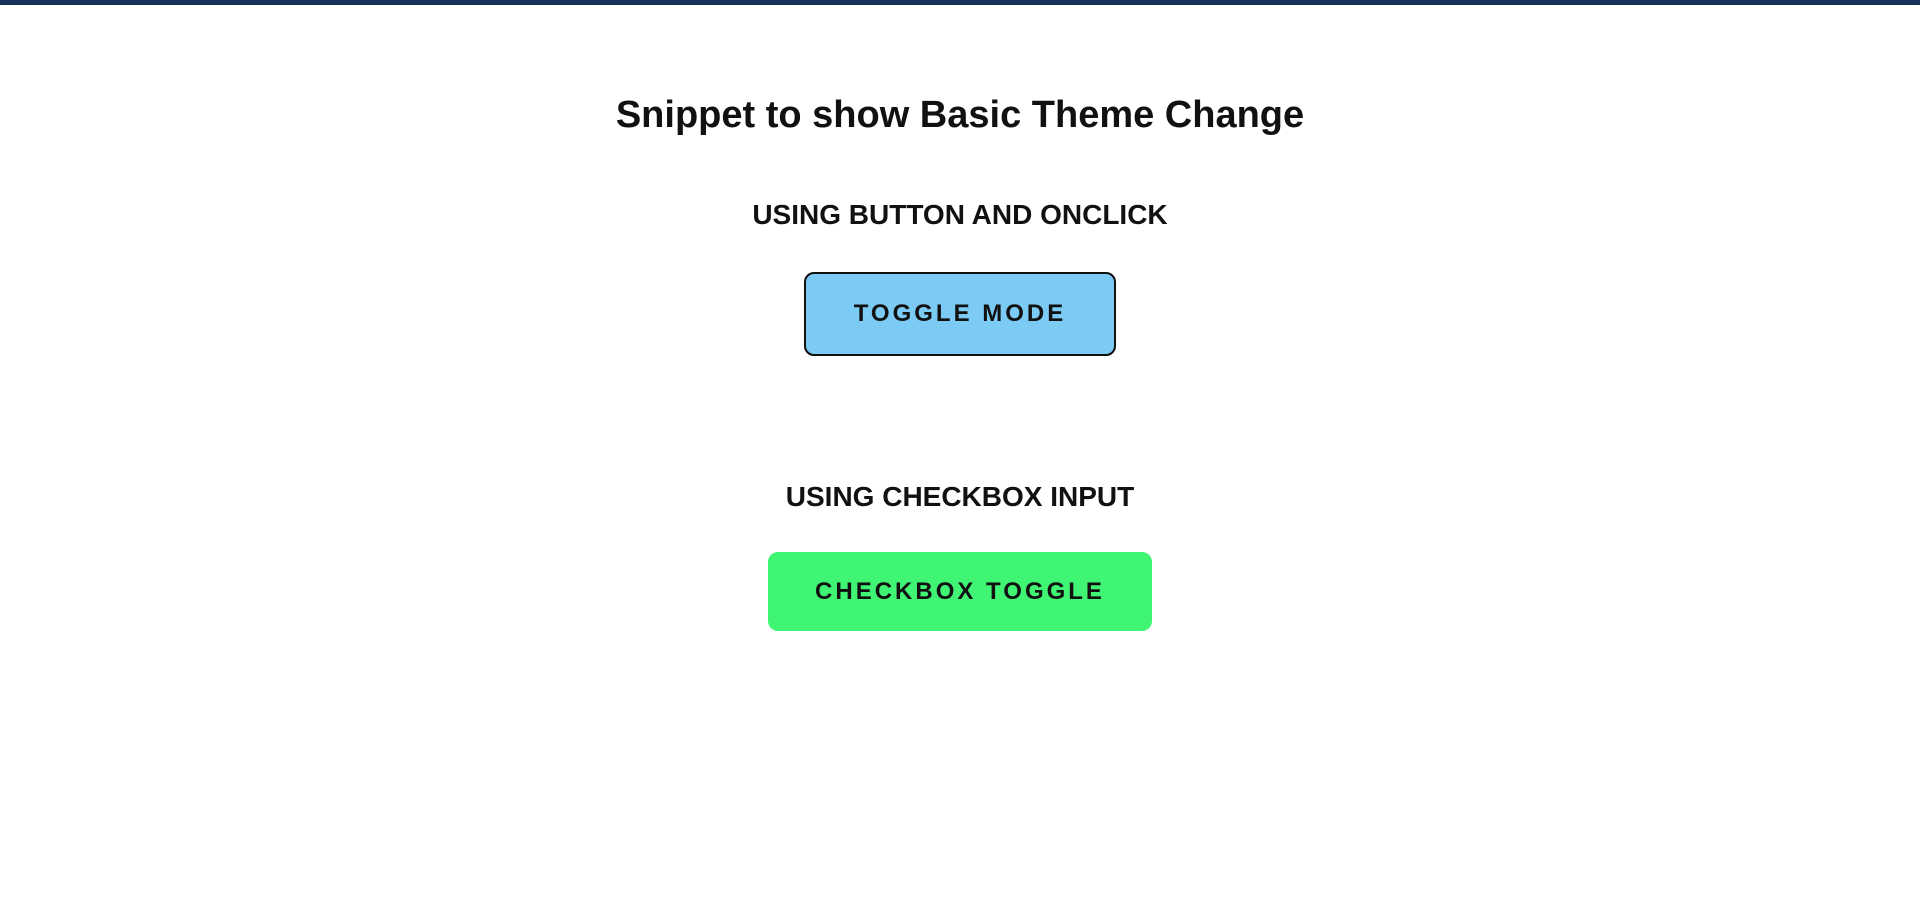  What do you see at coordinates (960, 214) in the screenshot?
I see `button-section-heading: USING BUTTON AND ONCLICK` at bounding box center [960, 214].